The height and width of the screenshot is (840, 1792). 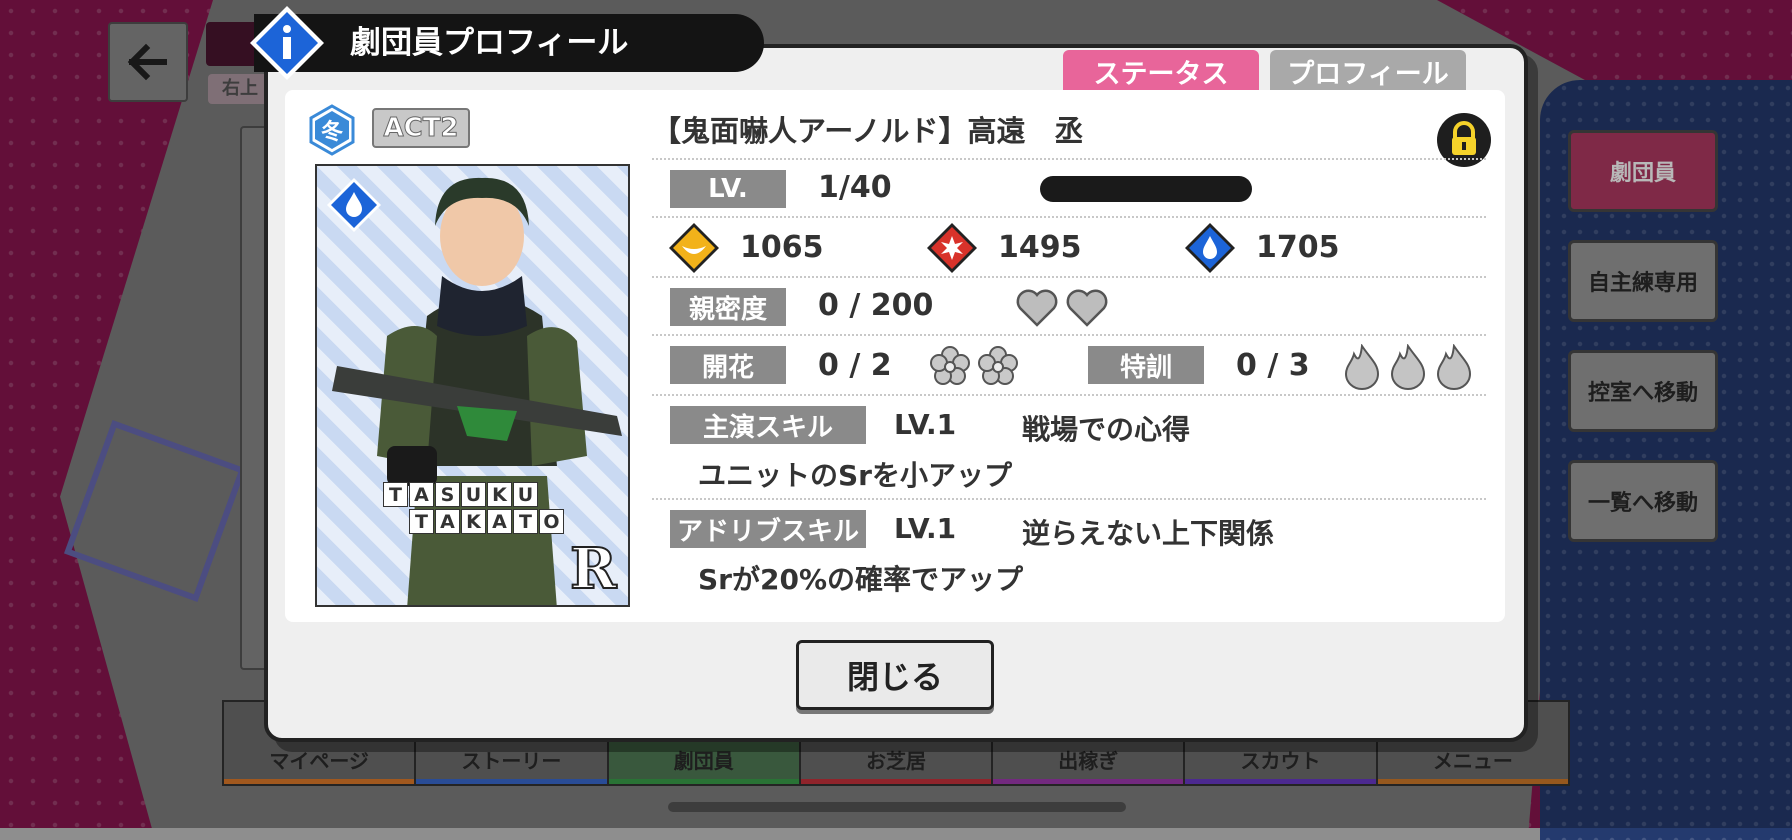 What do you see at coordinates (855, 475) in the screenshot?
I see `main-skill-description: ユニットのSrを小アップ` at bounding box center [855, 475].